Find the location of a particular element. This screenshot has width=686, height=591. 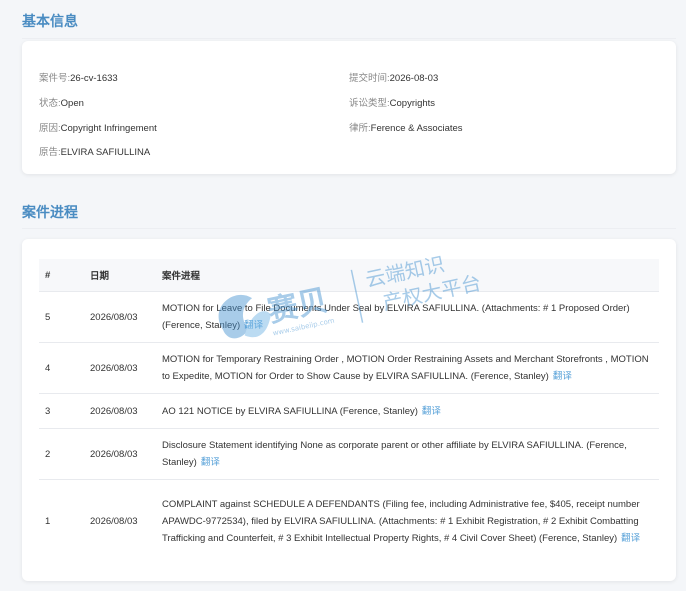

submit-time: 提交时间:2026-08-03 is located at coordinates (394, 78).